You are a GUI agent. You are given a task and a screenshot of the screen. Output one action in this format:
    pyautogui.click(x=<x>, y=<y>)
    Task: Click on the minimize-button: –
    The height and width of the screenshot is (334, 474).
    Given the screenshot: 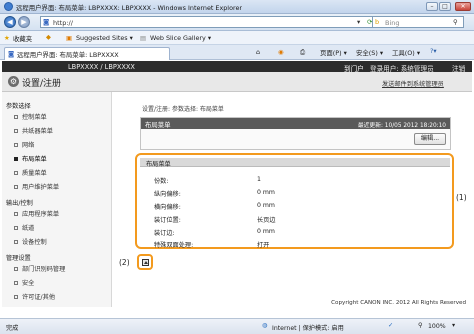 What is the action you would take?
    pyautogui.click(x=432, y=6)
    